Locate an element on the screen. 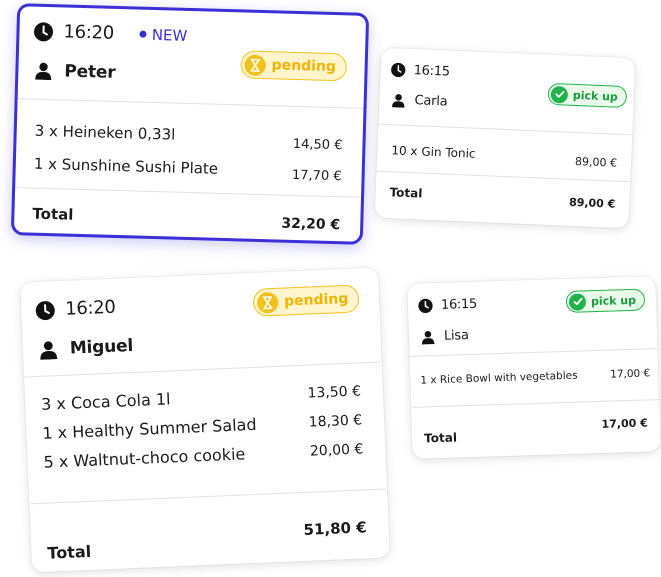  new-indicator: NEW is located at coordinates (163, 35).